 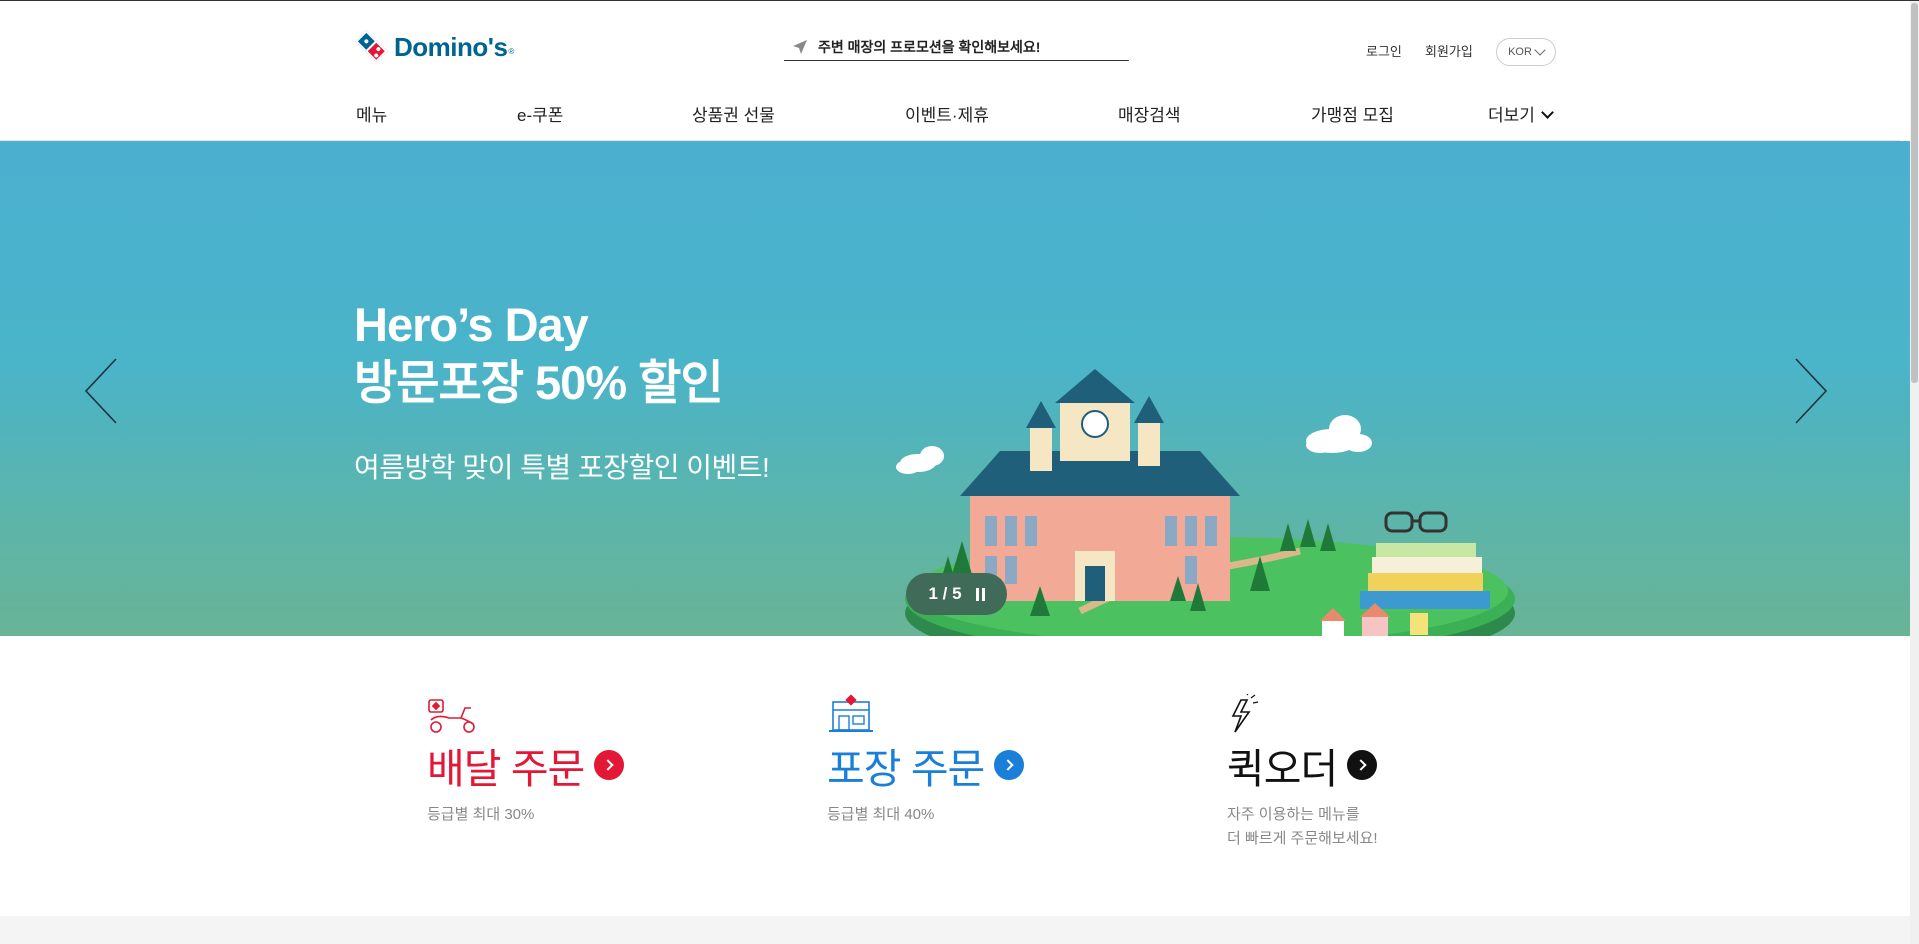 What do you see at coordinates (929, 46) in the screenshot?
I see `promo-search-label: 주변 매장의 프로모션을 확인해보세요!` at bounding box center [929, 46].